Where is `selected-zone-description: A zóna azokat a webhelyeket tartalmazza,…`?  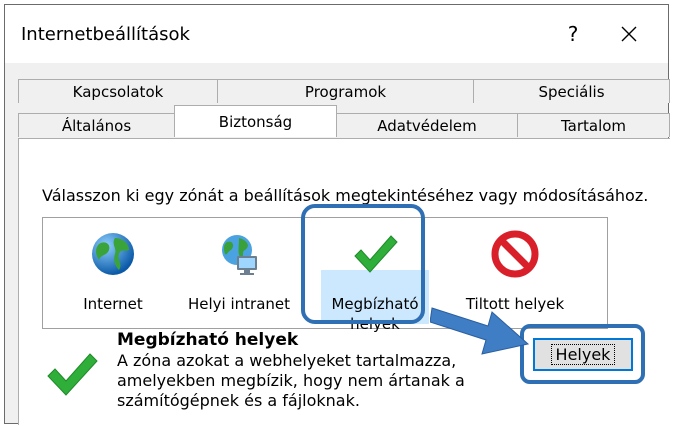 selected-zone-description: A zóna azokat a webhelyeket tartalmazza,… is located at coordinates (291, 380).